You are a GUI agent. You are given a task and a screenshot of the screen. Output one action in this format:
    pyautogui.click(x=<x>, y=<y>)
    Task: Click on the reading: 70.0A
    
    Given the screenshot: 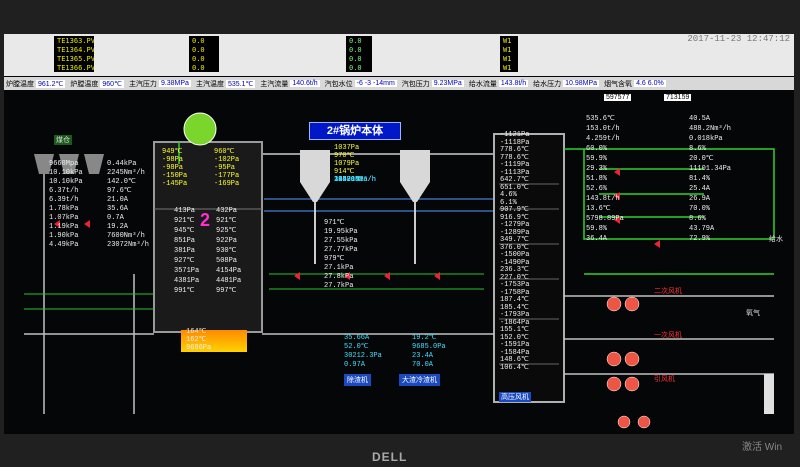 What is the action you would take?
    pyautogui.click(x=423, y=365)
    